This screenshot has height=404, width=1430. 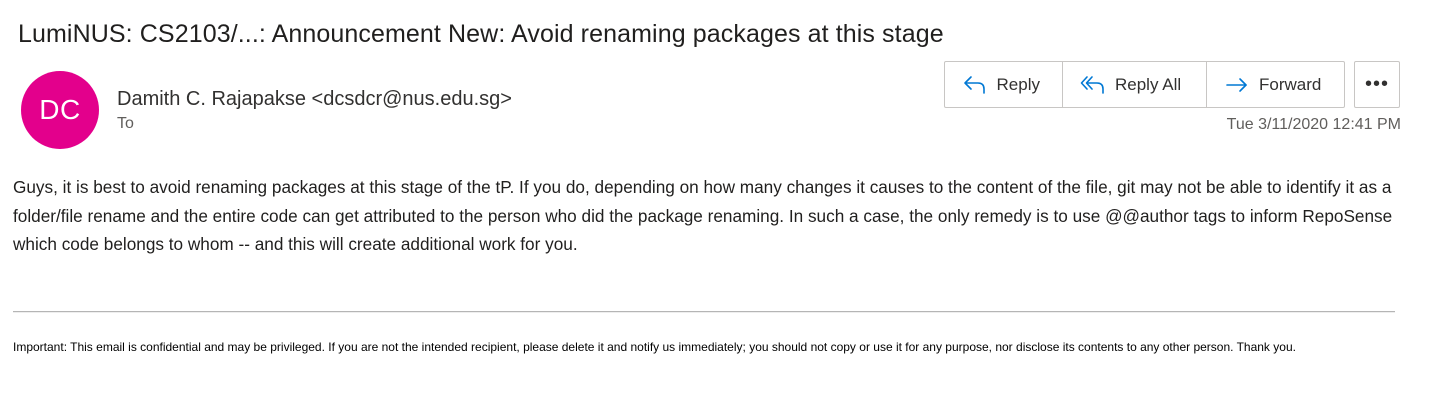 I want to click on sender-name: Damith C. Rajapakse <dcsdcr@nus.edu.sg>, so click(x=314, y=99).